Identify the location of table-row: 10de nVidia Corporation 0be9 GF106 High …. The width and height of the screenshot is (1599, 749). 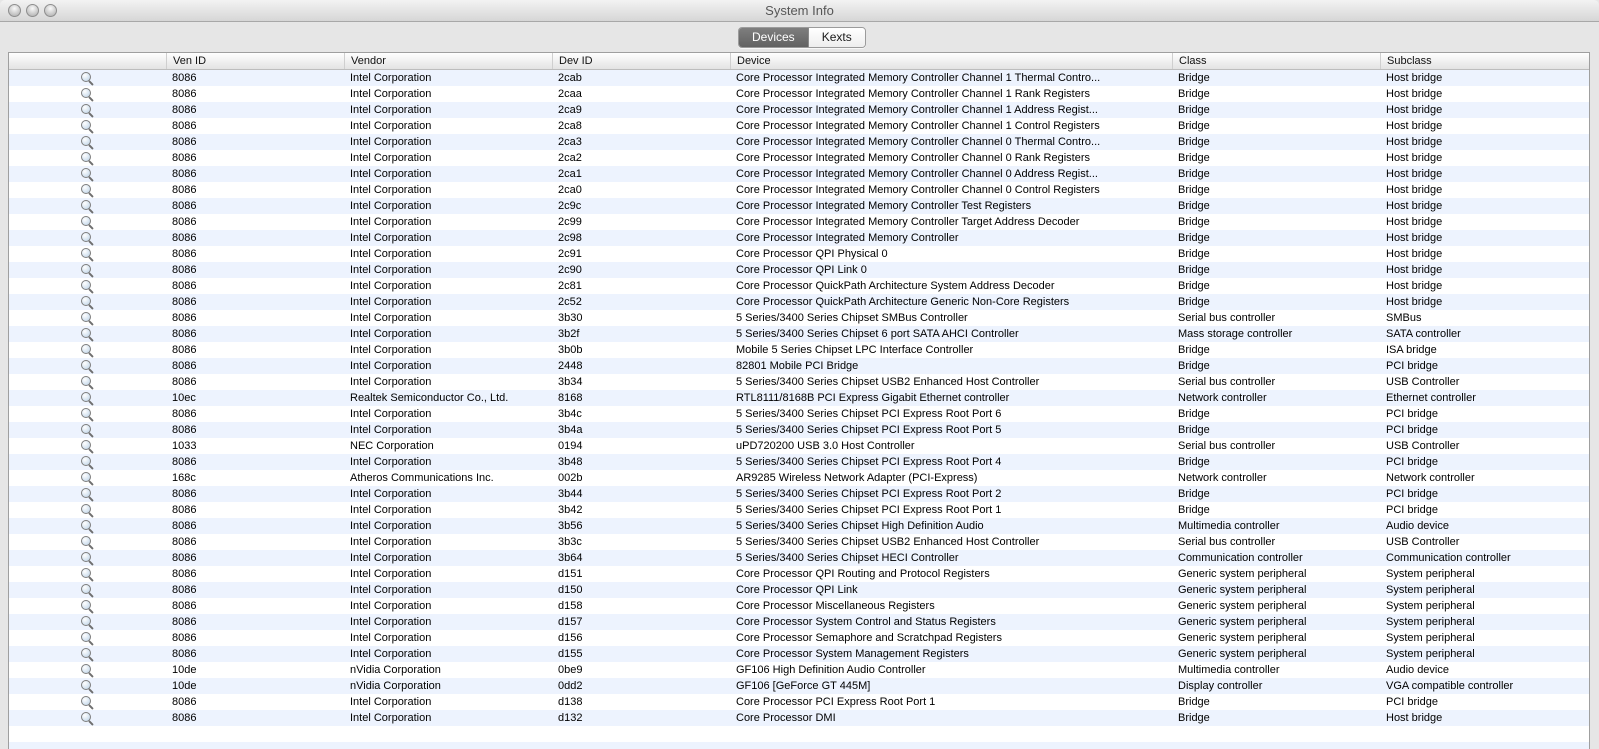
(799, 670).